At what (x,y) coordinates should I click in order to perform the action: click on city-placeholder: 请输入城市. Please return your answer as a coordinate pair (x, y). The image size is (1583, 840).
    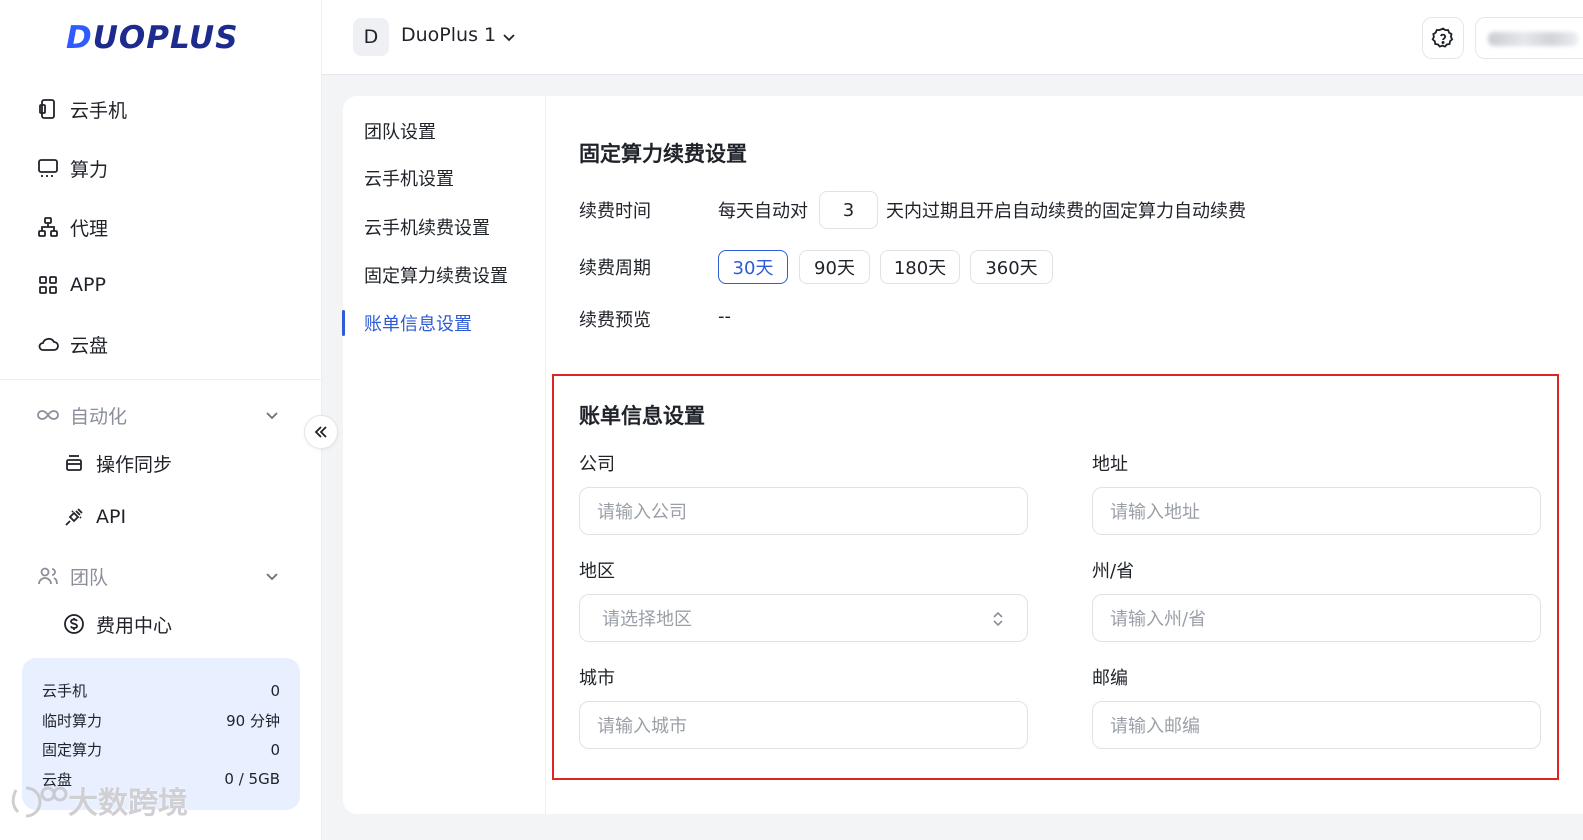
    Looking at the image, I should click on (642, 726).